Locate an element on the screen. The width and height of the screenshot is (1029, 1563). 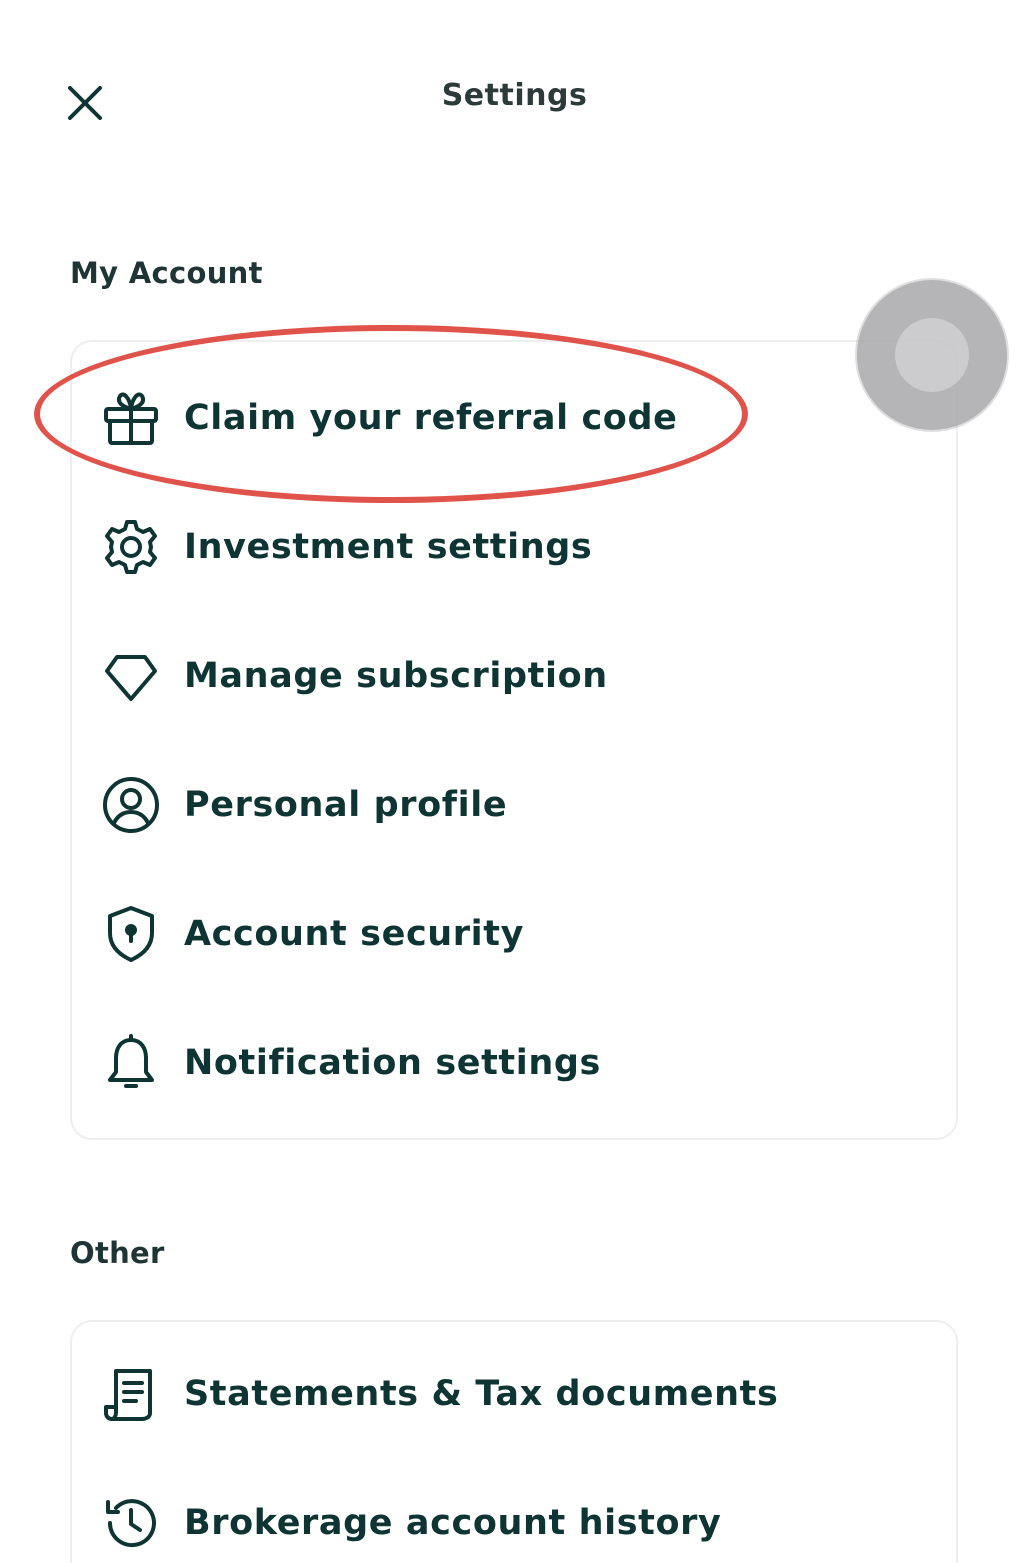
menu-item-investment-settings: Investment settings is located at coordinates (518, 547).